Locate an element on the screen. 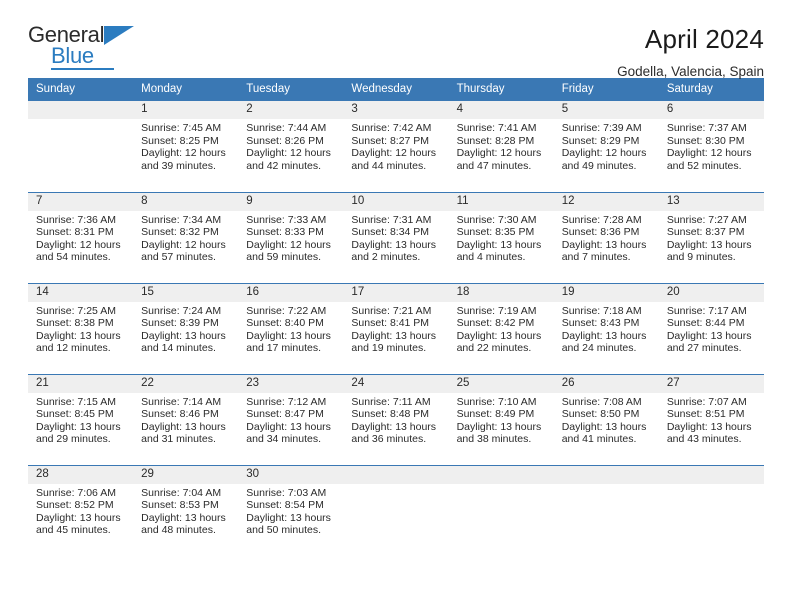 The width and height of the screenshot is (792, 612). day-detail-line: Sunrise: 7:08 AM is located at coordinates (601, 401).